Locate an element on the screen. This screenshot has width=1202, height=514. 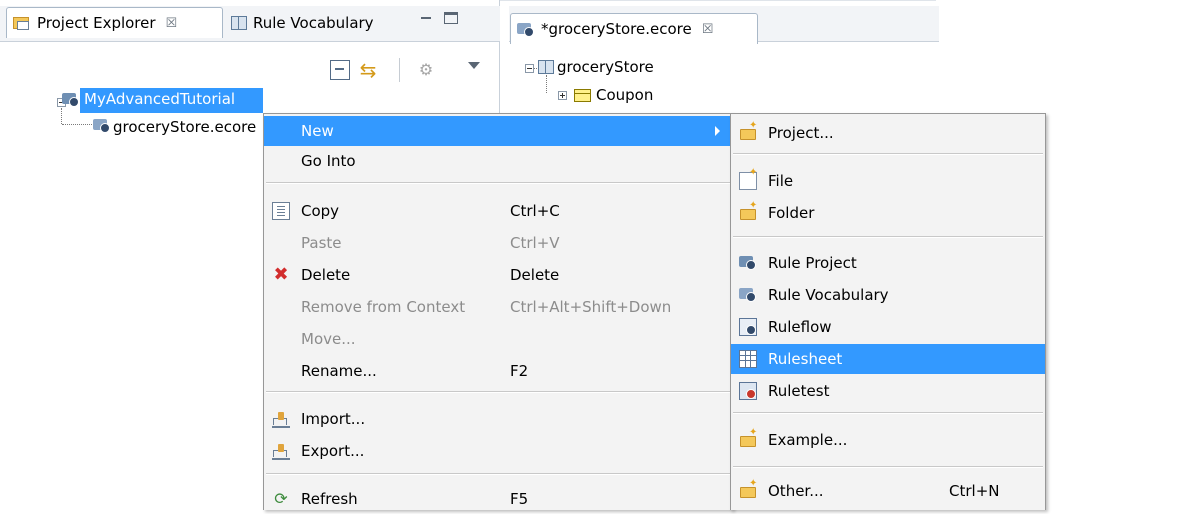
filter-icon: ⚙ is located at coordinates (426, 70).